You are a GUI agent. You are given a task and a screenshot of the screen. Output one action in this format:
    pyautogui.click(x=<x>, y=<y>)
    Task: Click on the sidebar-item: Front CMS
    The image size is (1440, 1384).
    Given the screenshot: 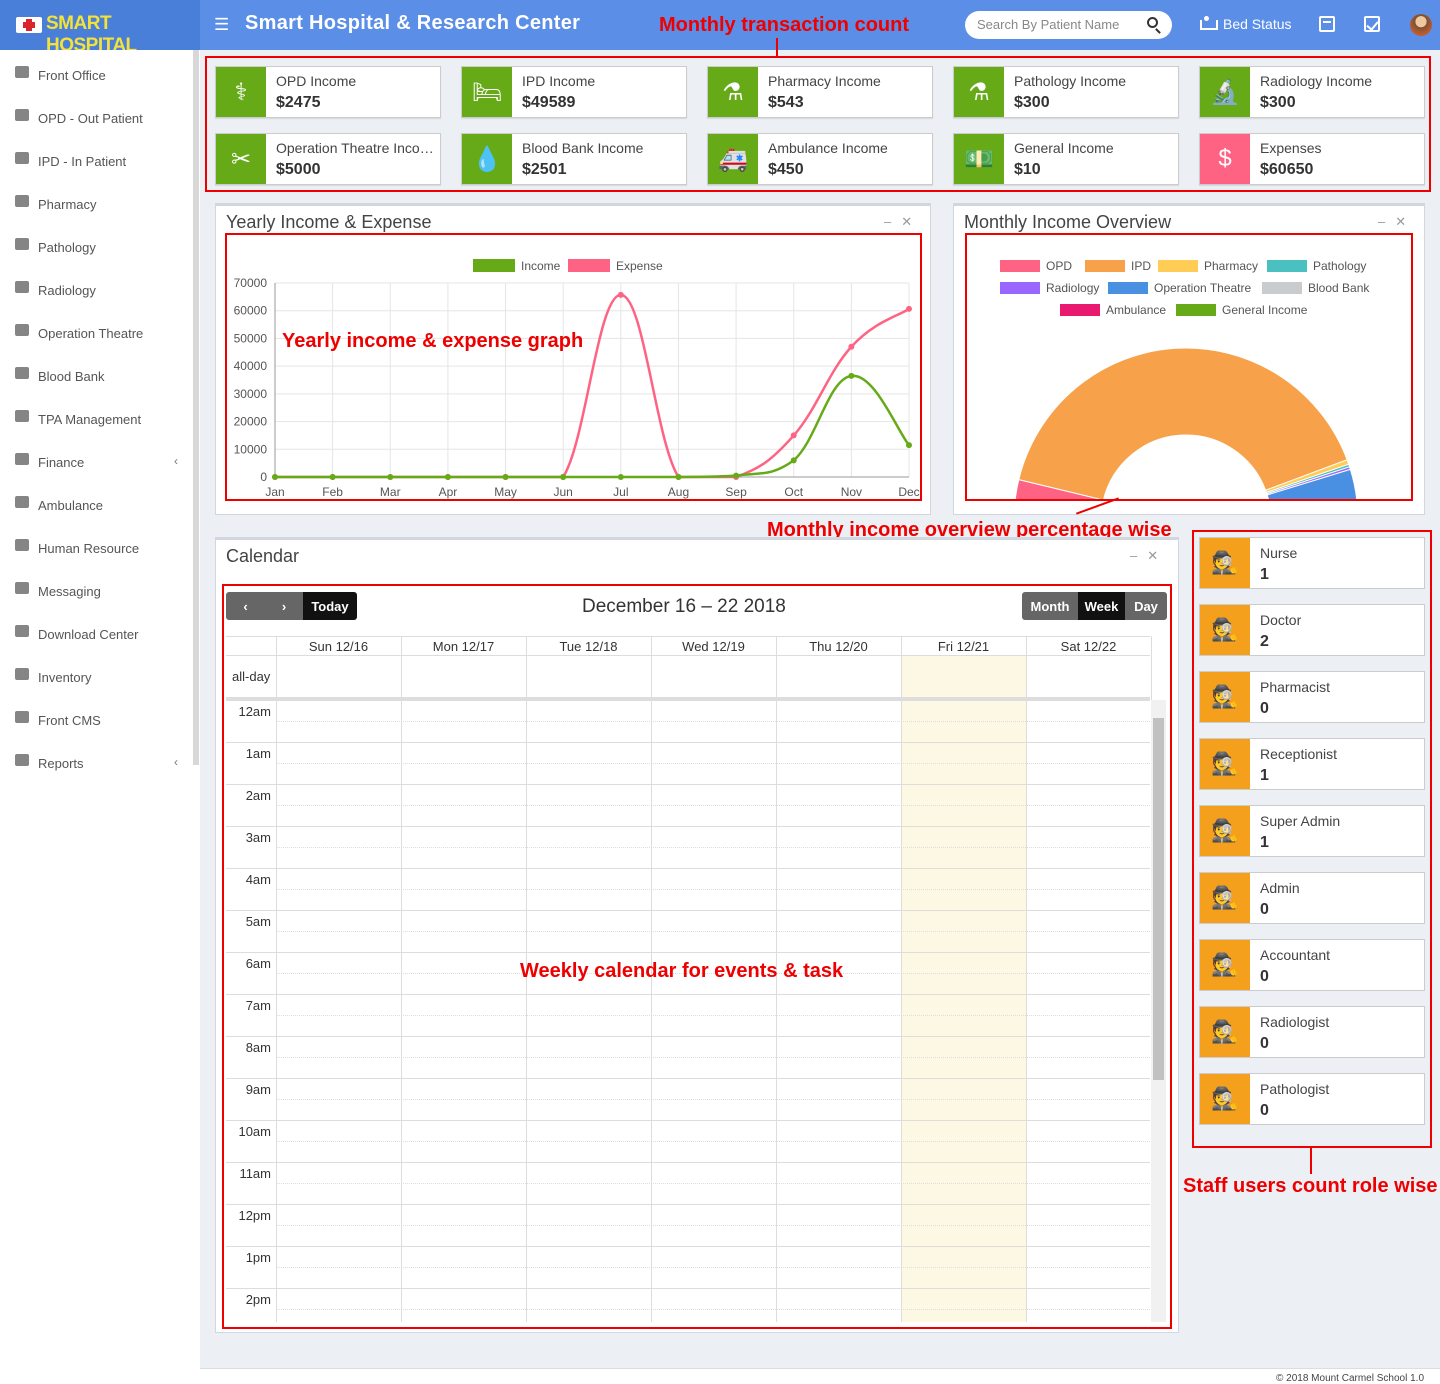 What is the action you would take?
    pyautogui.click(x=96, y=717)
    